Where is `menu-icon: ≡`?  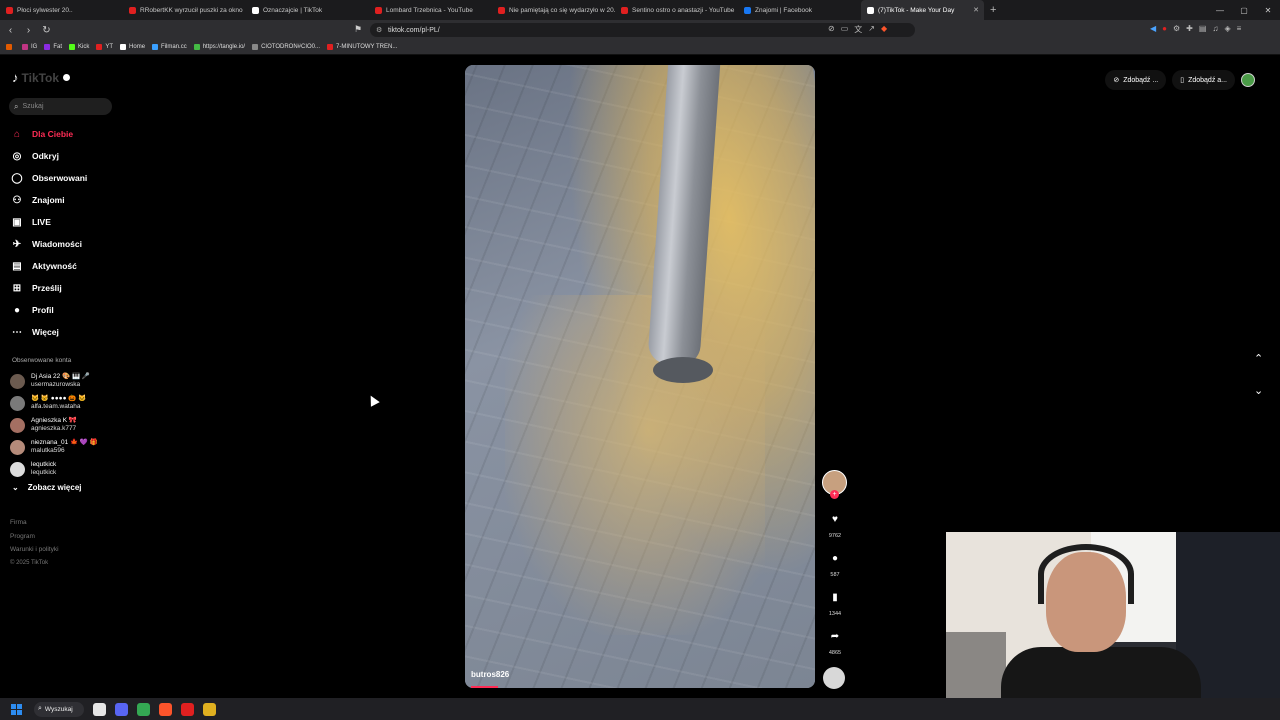 menu-icon: ≡ is located at coordinates (1239, 28).